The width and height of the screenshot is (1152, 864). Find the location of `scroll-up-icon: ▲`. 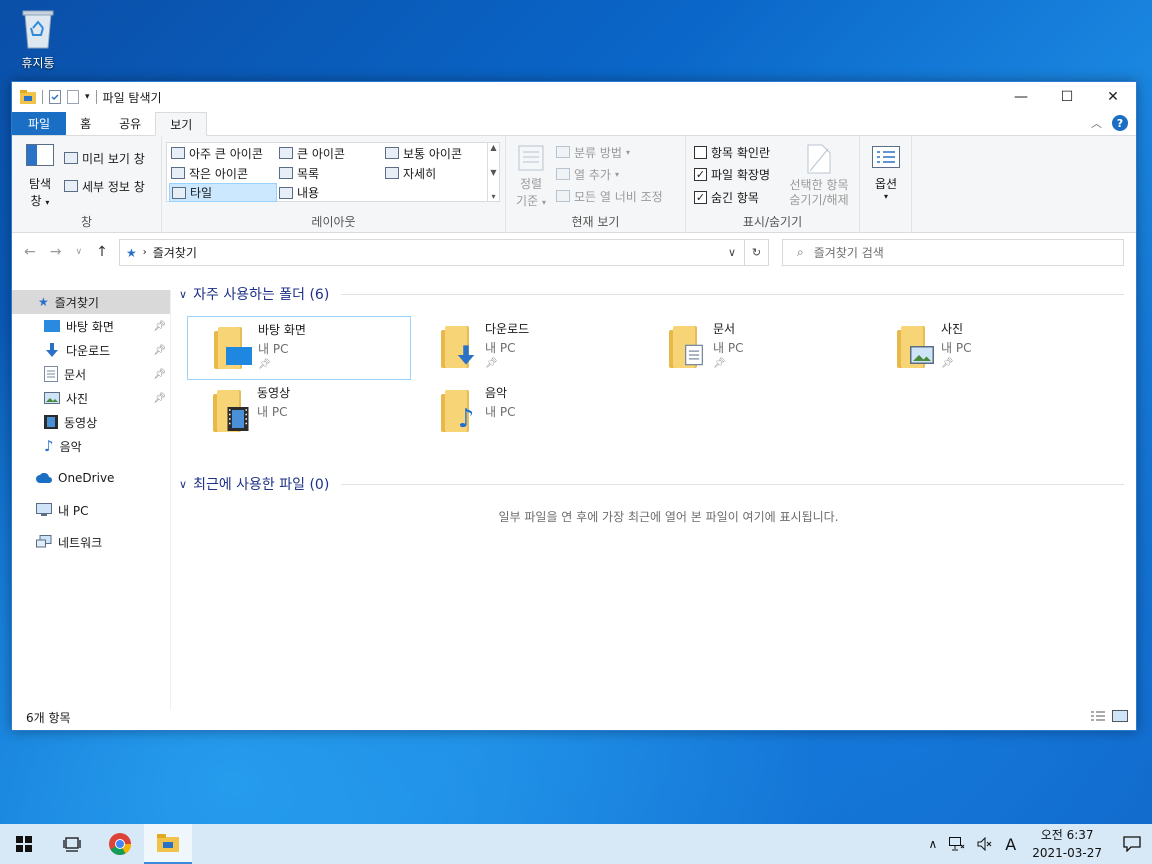

scroll-up-icon: ▲ is located at coordinates (493, 147).